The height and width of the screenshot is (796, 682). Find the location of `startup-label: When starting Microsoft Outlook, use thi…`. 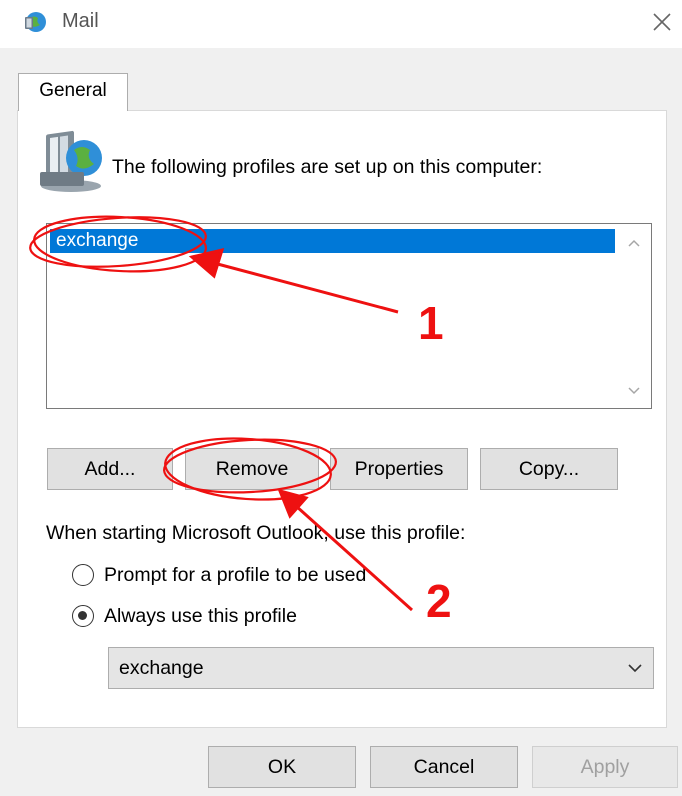

startup-label: When starting Microsoft Outlook, use thi… is located at coordinates (256, 533).